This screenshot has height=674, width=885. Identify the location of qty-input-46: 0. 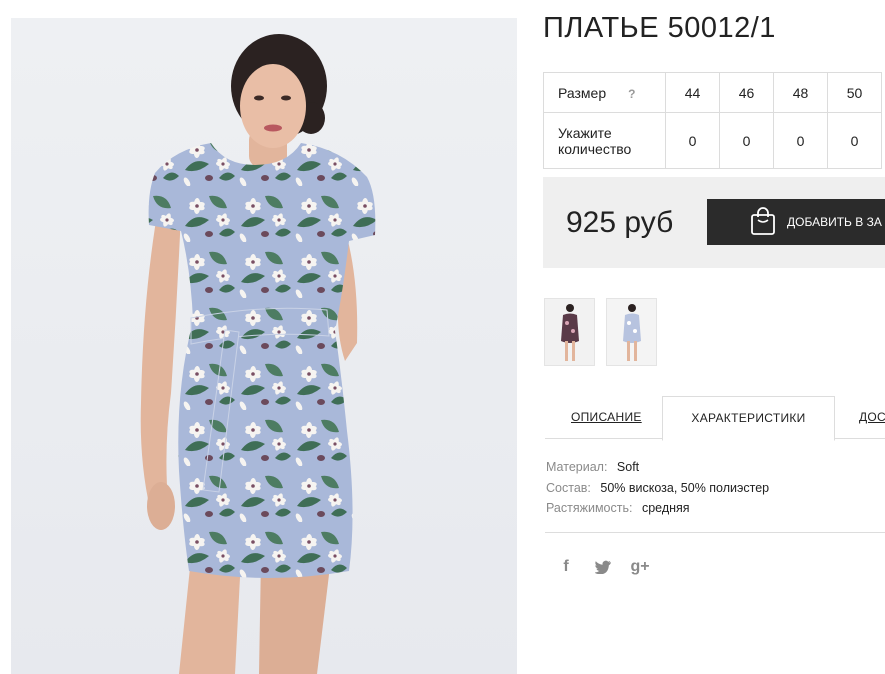
(746, 140).